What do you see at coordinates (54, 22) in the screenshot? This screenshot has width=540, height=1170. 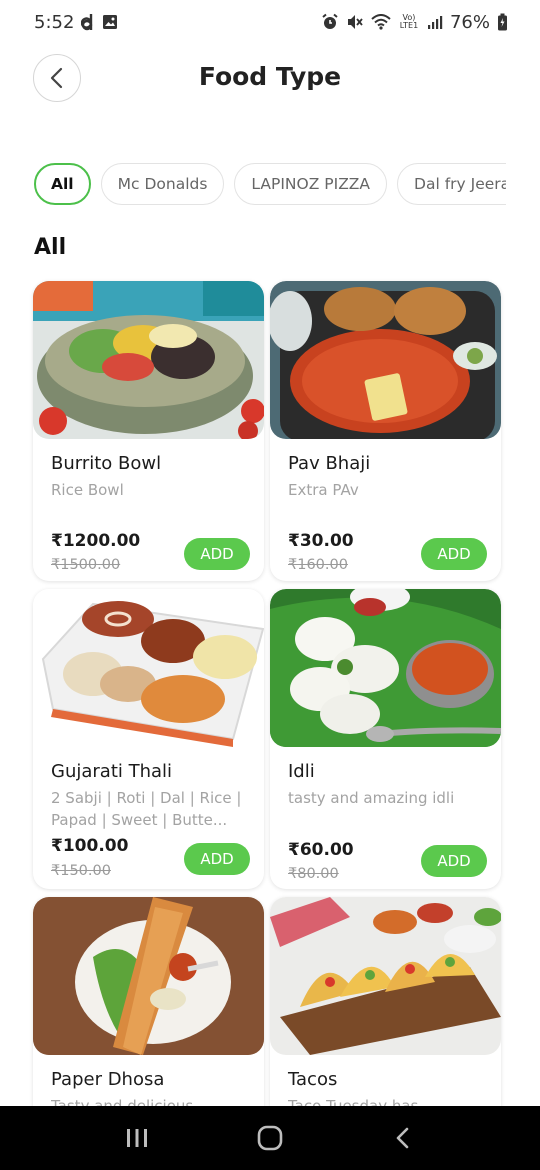 I see `status-time: 5:52` at bounding box center [54, 22].